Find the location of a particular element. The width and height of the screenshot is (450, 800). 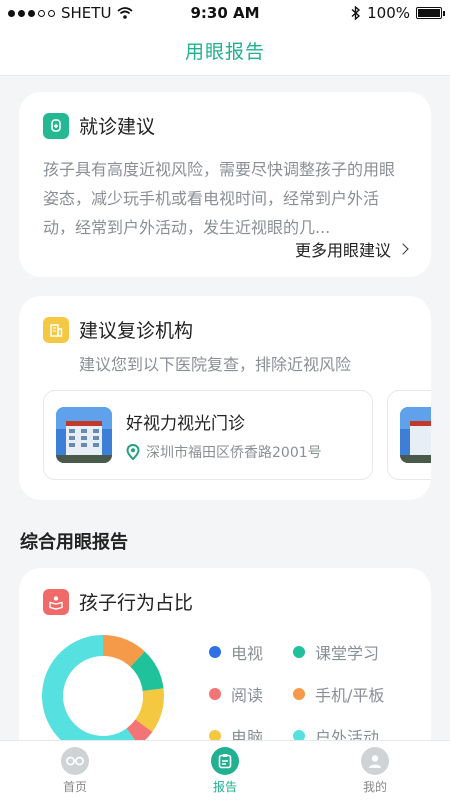

status-right: 100% is located at coordinates (398, 13).